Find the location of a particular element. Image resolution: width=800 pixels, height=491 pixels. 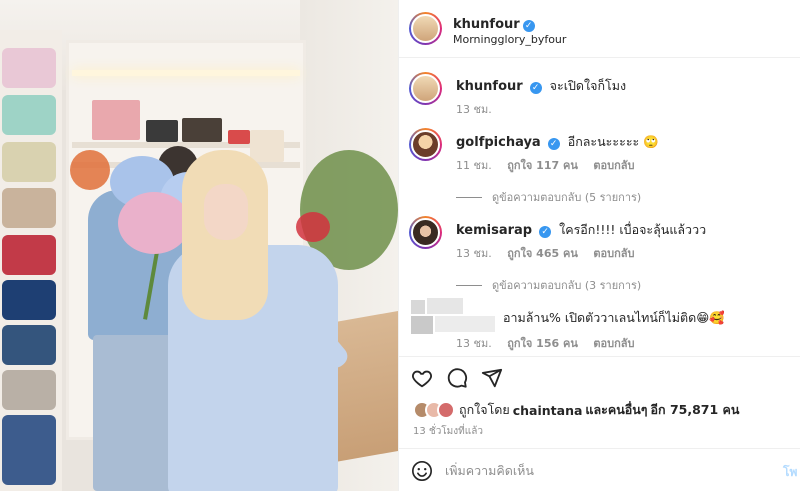

author-username: khunfour is located at coordinates (486, 24).